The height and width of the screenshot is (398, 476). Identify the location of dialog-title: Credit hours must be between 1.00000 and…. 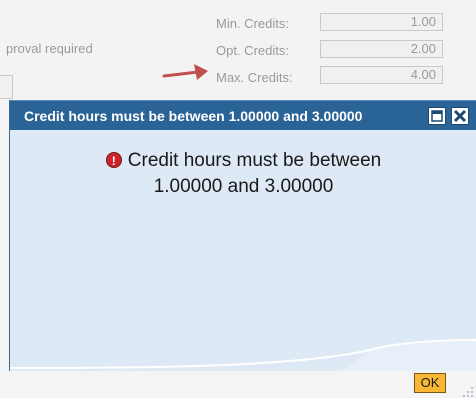
(193, 116).